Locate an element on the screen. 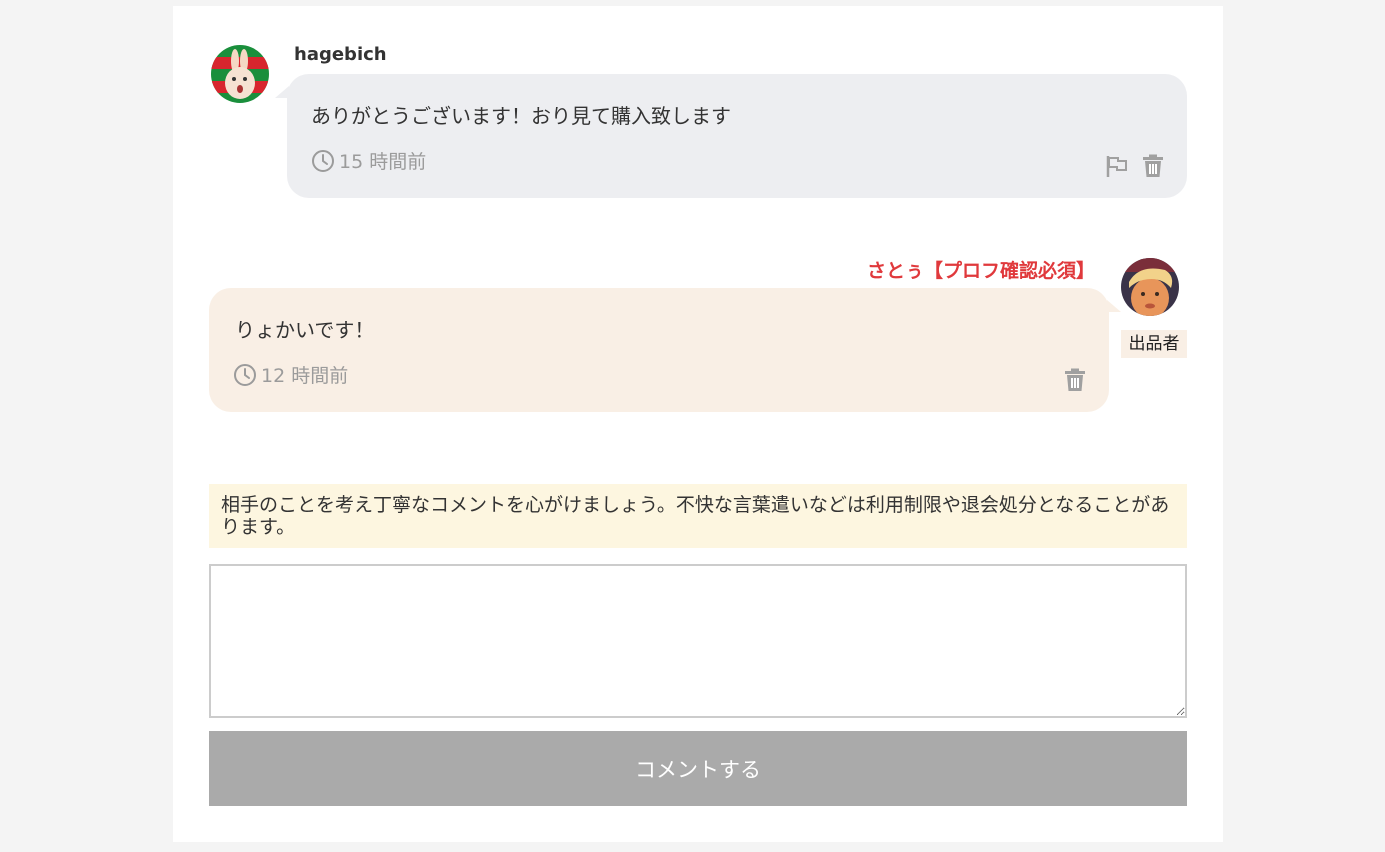 Image resolution: width=1385 pixels, height=852 pixels. comment-time: 15 時間前 is located at coordinates (368, 160).